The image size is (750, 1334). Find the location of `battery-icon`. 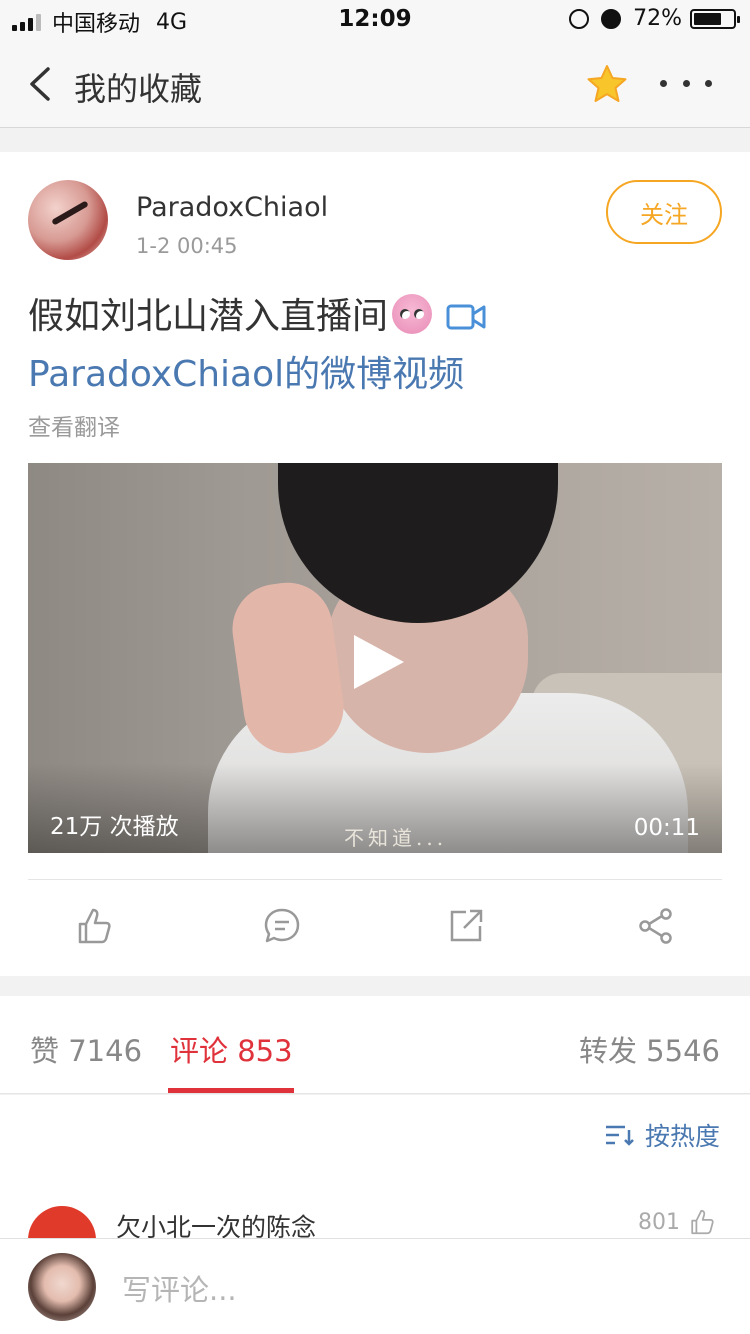

battery-icon is located at coordinates (715, 18).